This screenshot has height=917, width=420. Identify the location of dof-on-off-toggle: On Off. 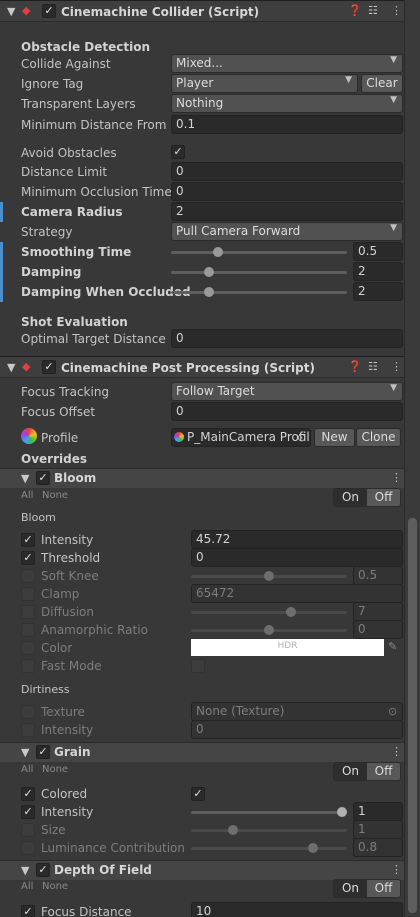
(367, 888).